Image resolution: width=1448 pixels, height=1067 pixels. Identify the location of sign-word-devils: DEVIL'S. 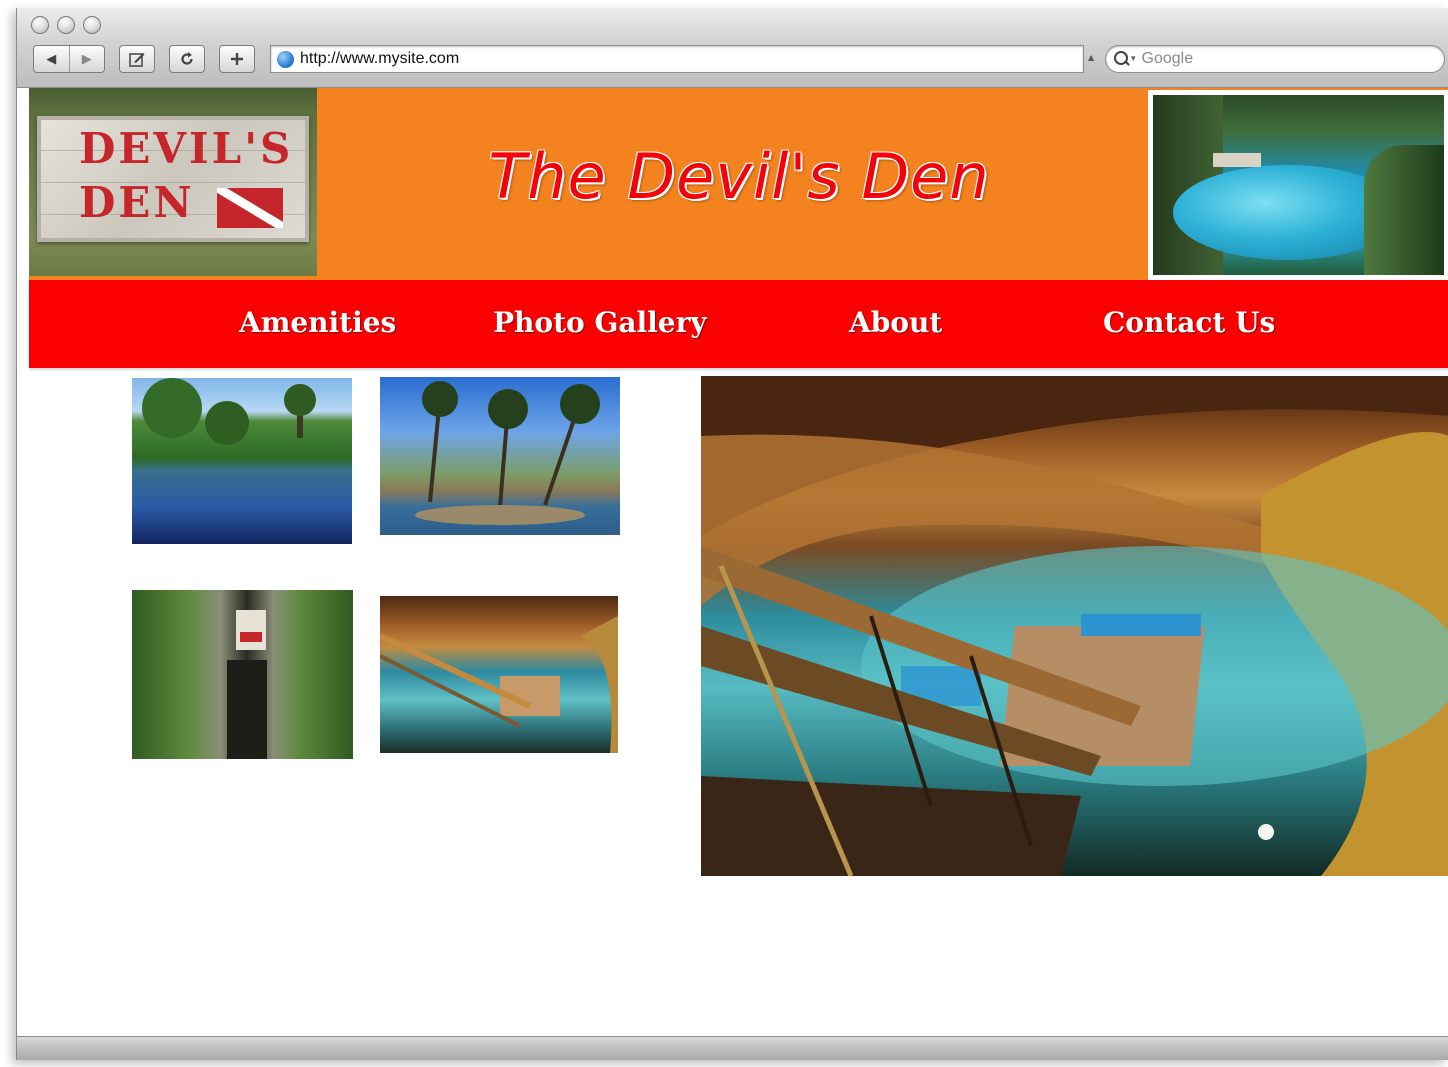
(186, 148).